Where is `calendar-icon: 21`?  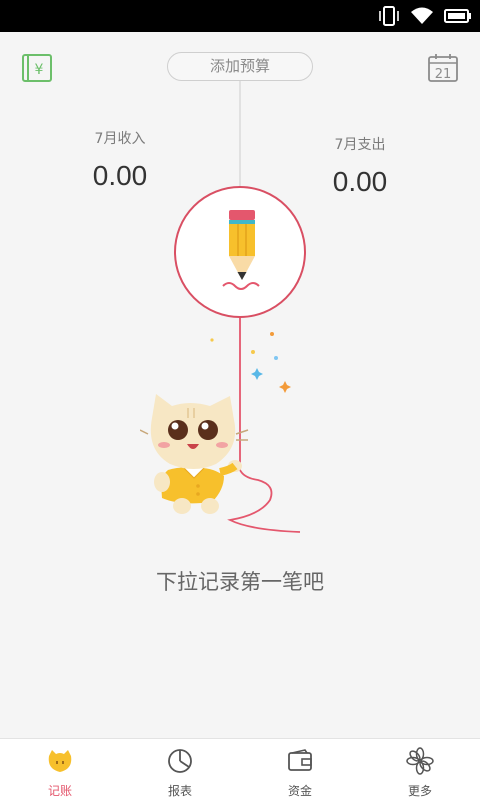 calendar-icon: 21 is located at coordinates (443, 68).